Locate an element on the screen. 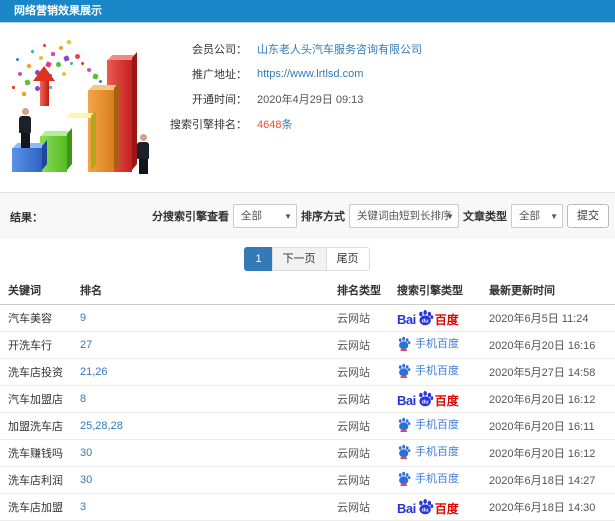  table-header-row: 关键词 排名 排名类型 搜索引擎类型 最新更新时间 is located at coordinates (307, 290).